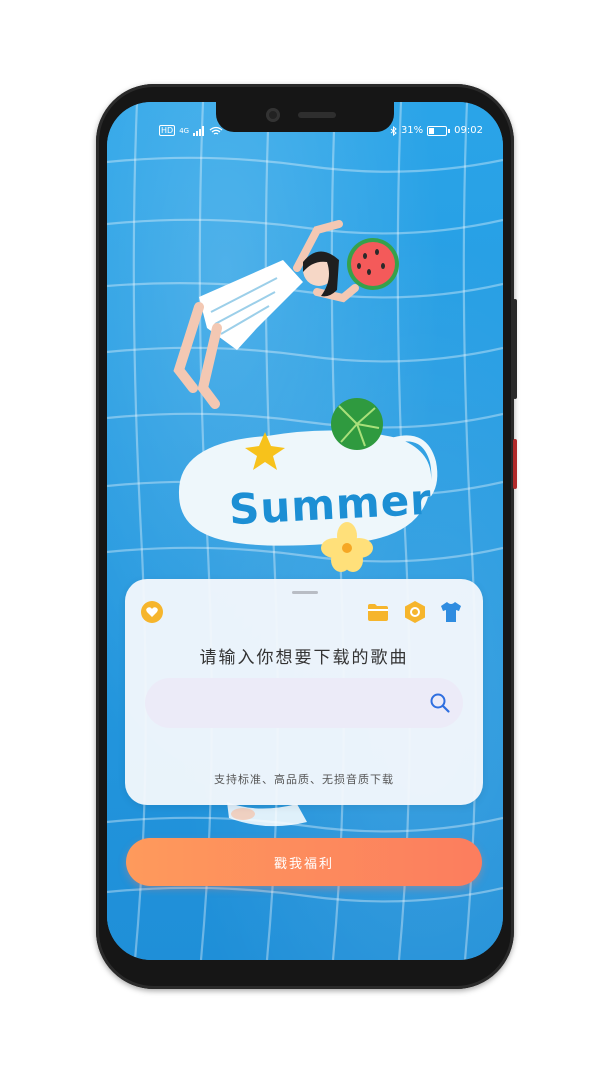 The width and height of the screenshot is (611, 1075). I want to click on network-badge: 4G, so click(184, 130).